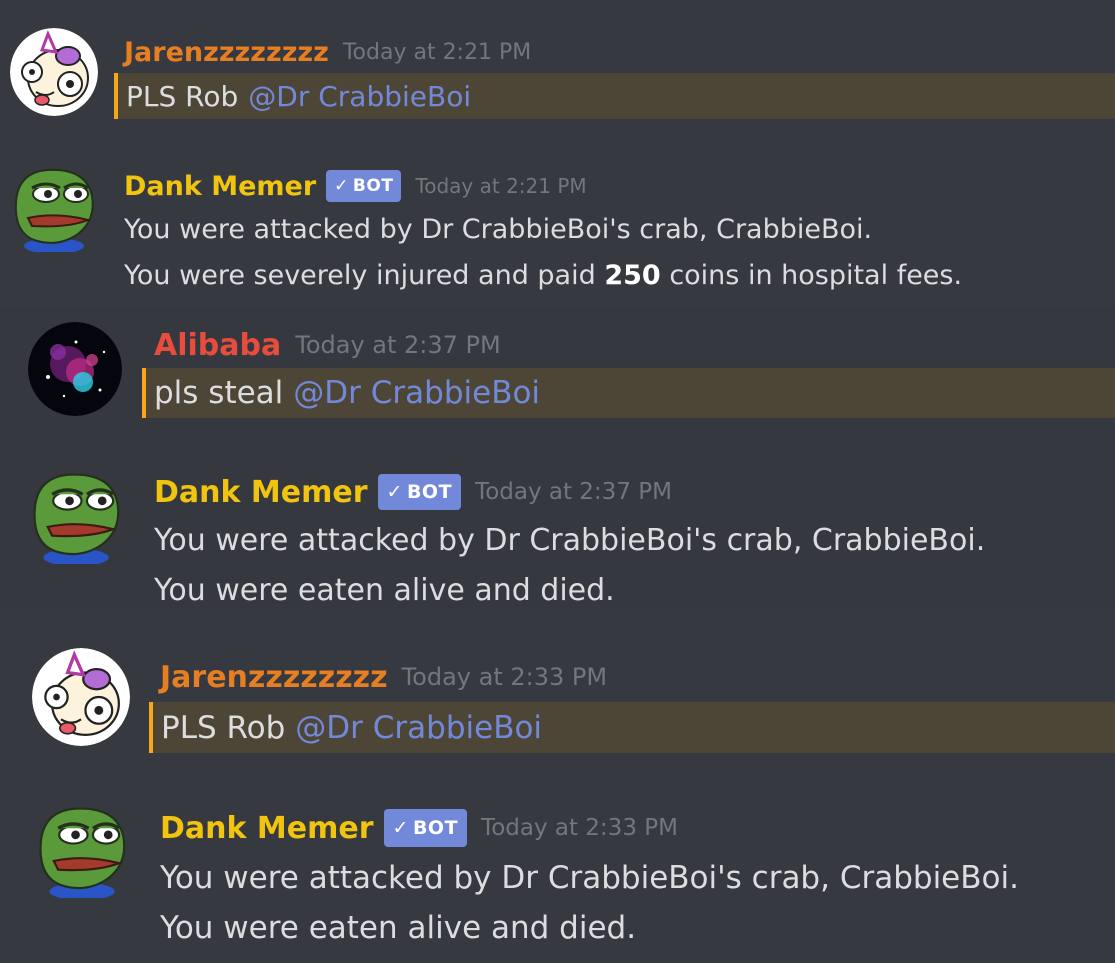 The width and height of the screenshot is (1115, 963). I want to click on galaxy-avatar-icon, so click(75, 369).